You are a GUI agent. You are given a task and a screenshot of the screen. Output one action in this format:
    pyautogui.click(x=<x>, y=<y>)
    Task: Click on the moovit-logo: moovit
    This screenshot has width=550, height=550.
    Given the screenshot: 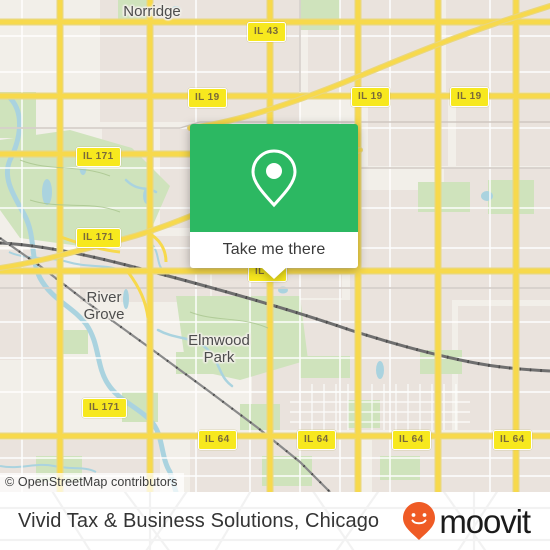 What is the action you would take?
    pyautogui.click(x=466, y=521)
    